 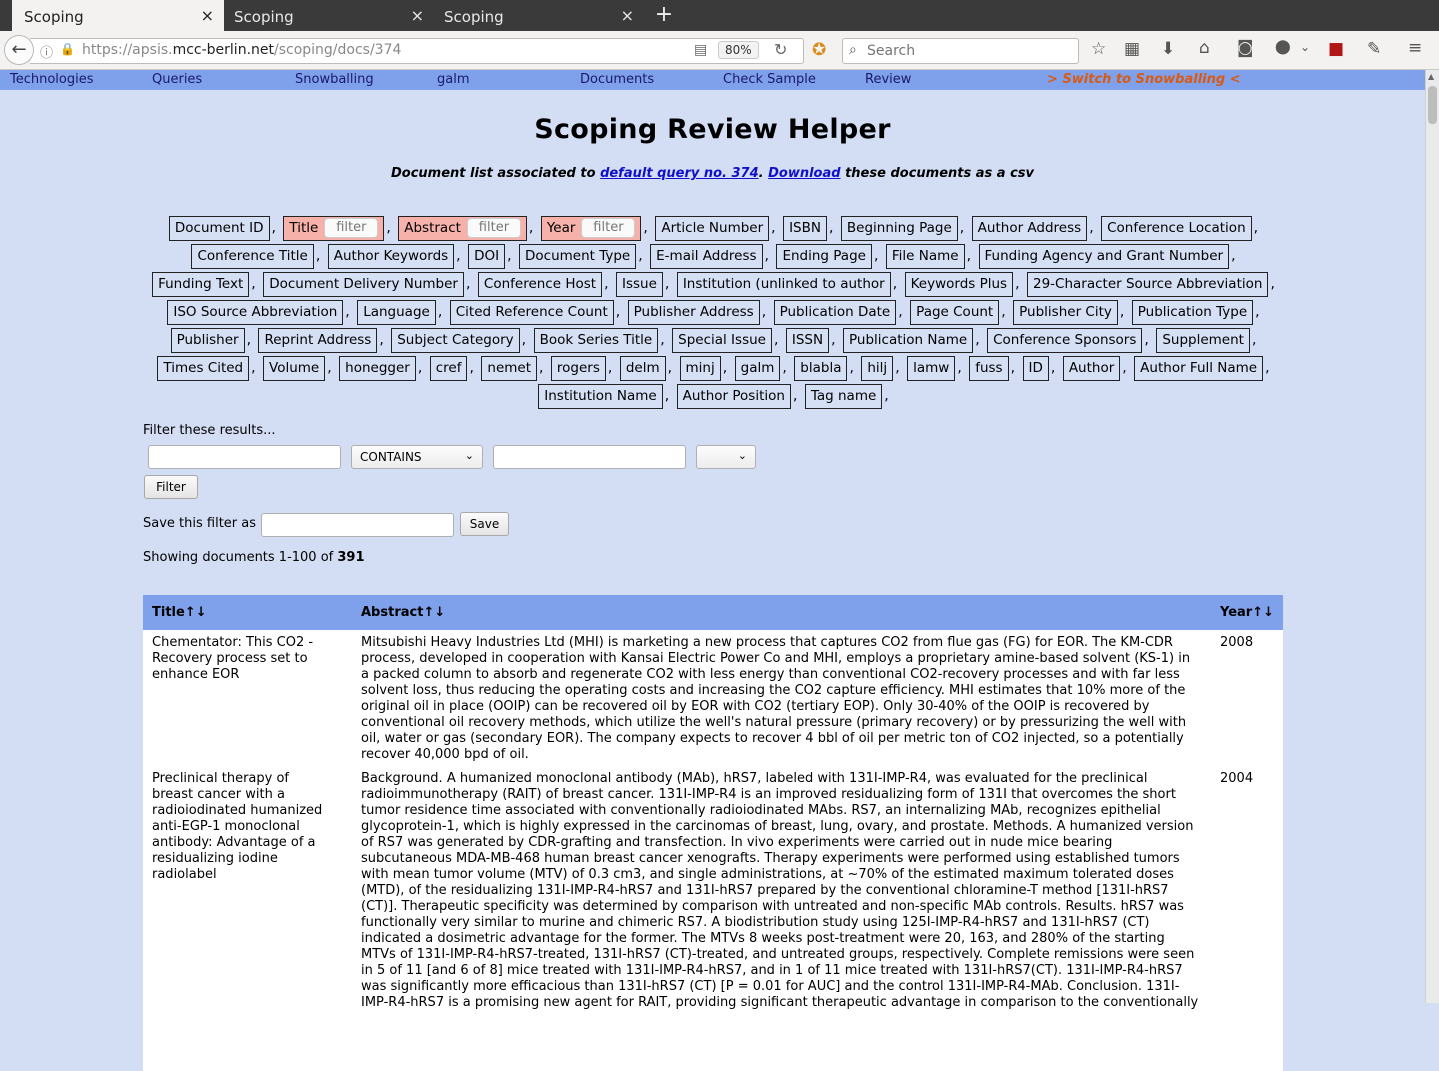 I want to click on tab-scoping-1: Scoping ×, so click(x=118, y=15).